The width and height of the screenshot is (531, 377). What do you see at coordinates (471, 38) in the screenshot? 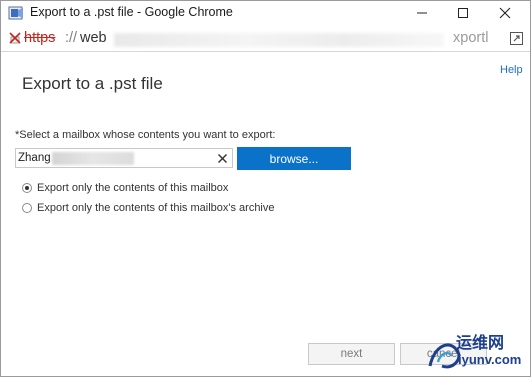
I see `url-tail: xportl` at bounding box center [471, 38].